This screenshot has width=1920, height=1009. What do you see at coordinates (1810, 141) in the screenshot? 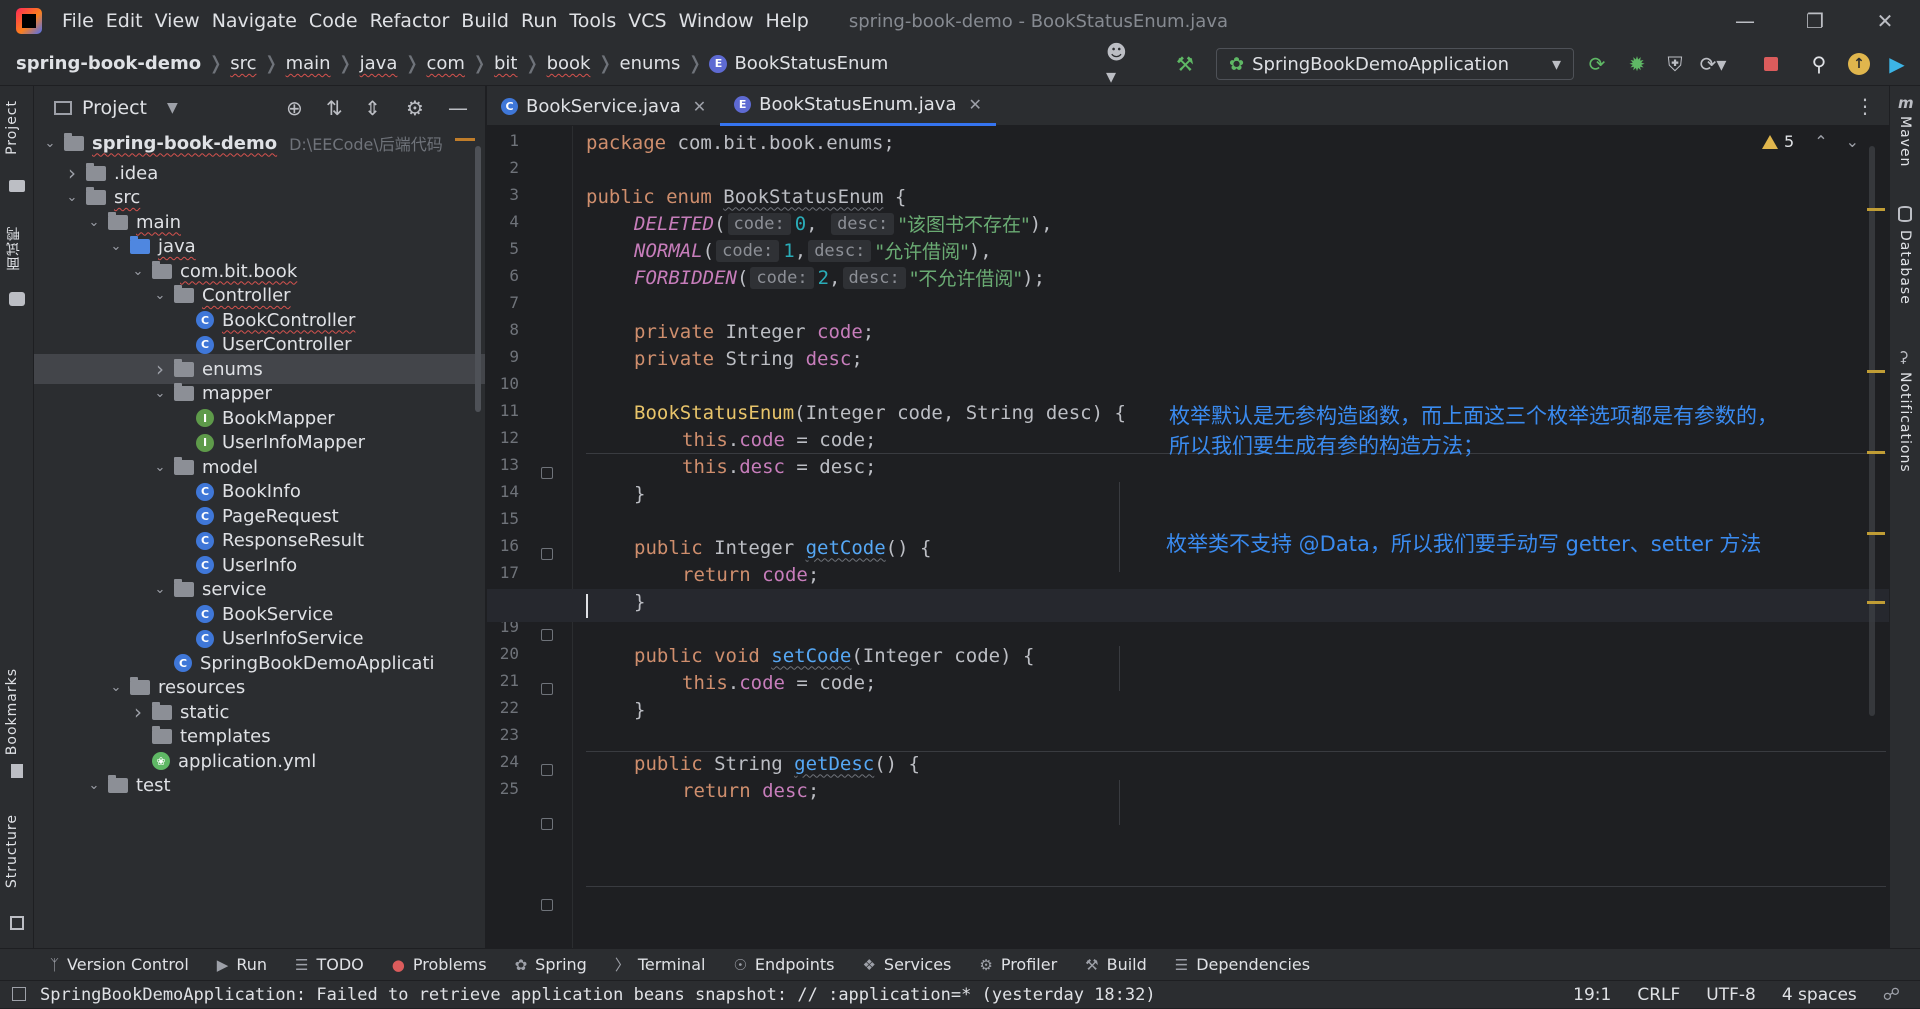
I see `inspection-widget: 5 ⌃ ⌄` at bounding box center [1810, 141].